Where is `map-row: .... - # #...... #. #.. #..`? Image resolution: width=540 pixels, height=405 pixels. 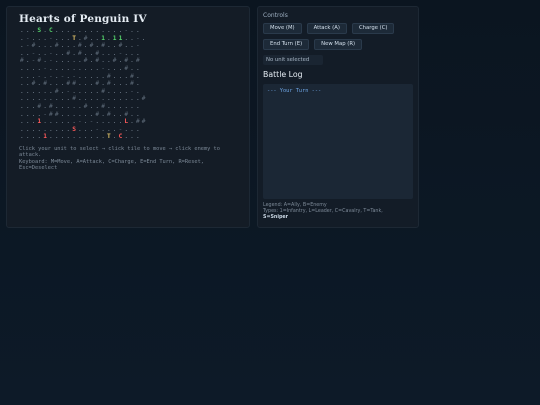 map-row: .... - # #...... #. #.. #.. is located at coordinates (131, 115).